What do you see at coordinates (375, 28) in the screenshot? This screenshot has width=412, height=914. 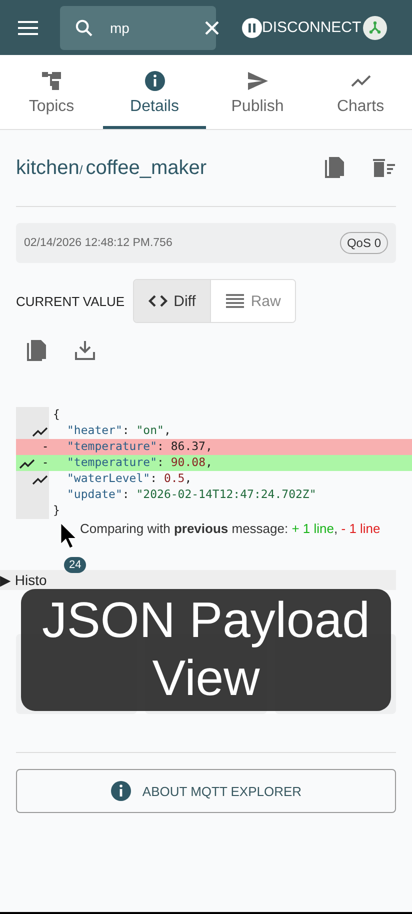 I see `network-logo-icon` at bounding box center [375, 28].